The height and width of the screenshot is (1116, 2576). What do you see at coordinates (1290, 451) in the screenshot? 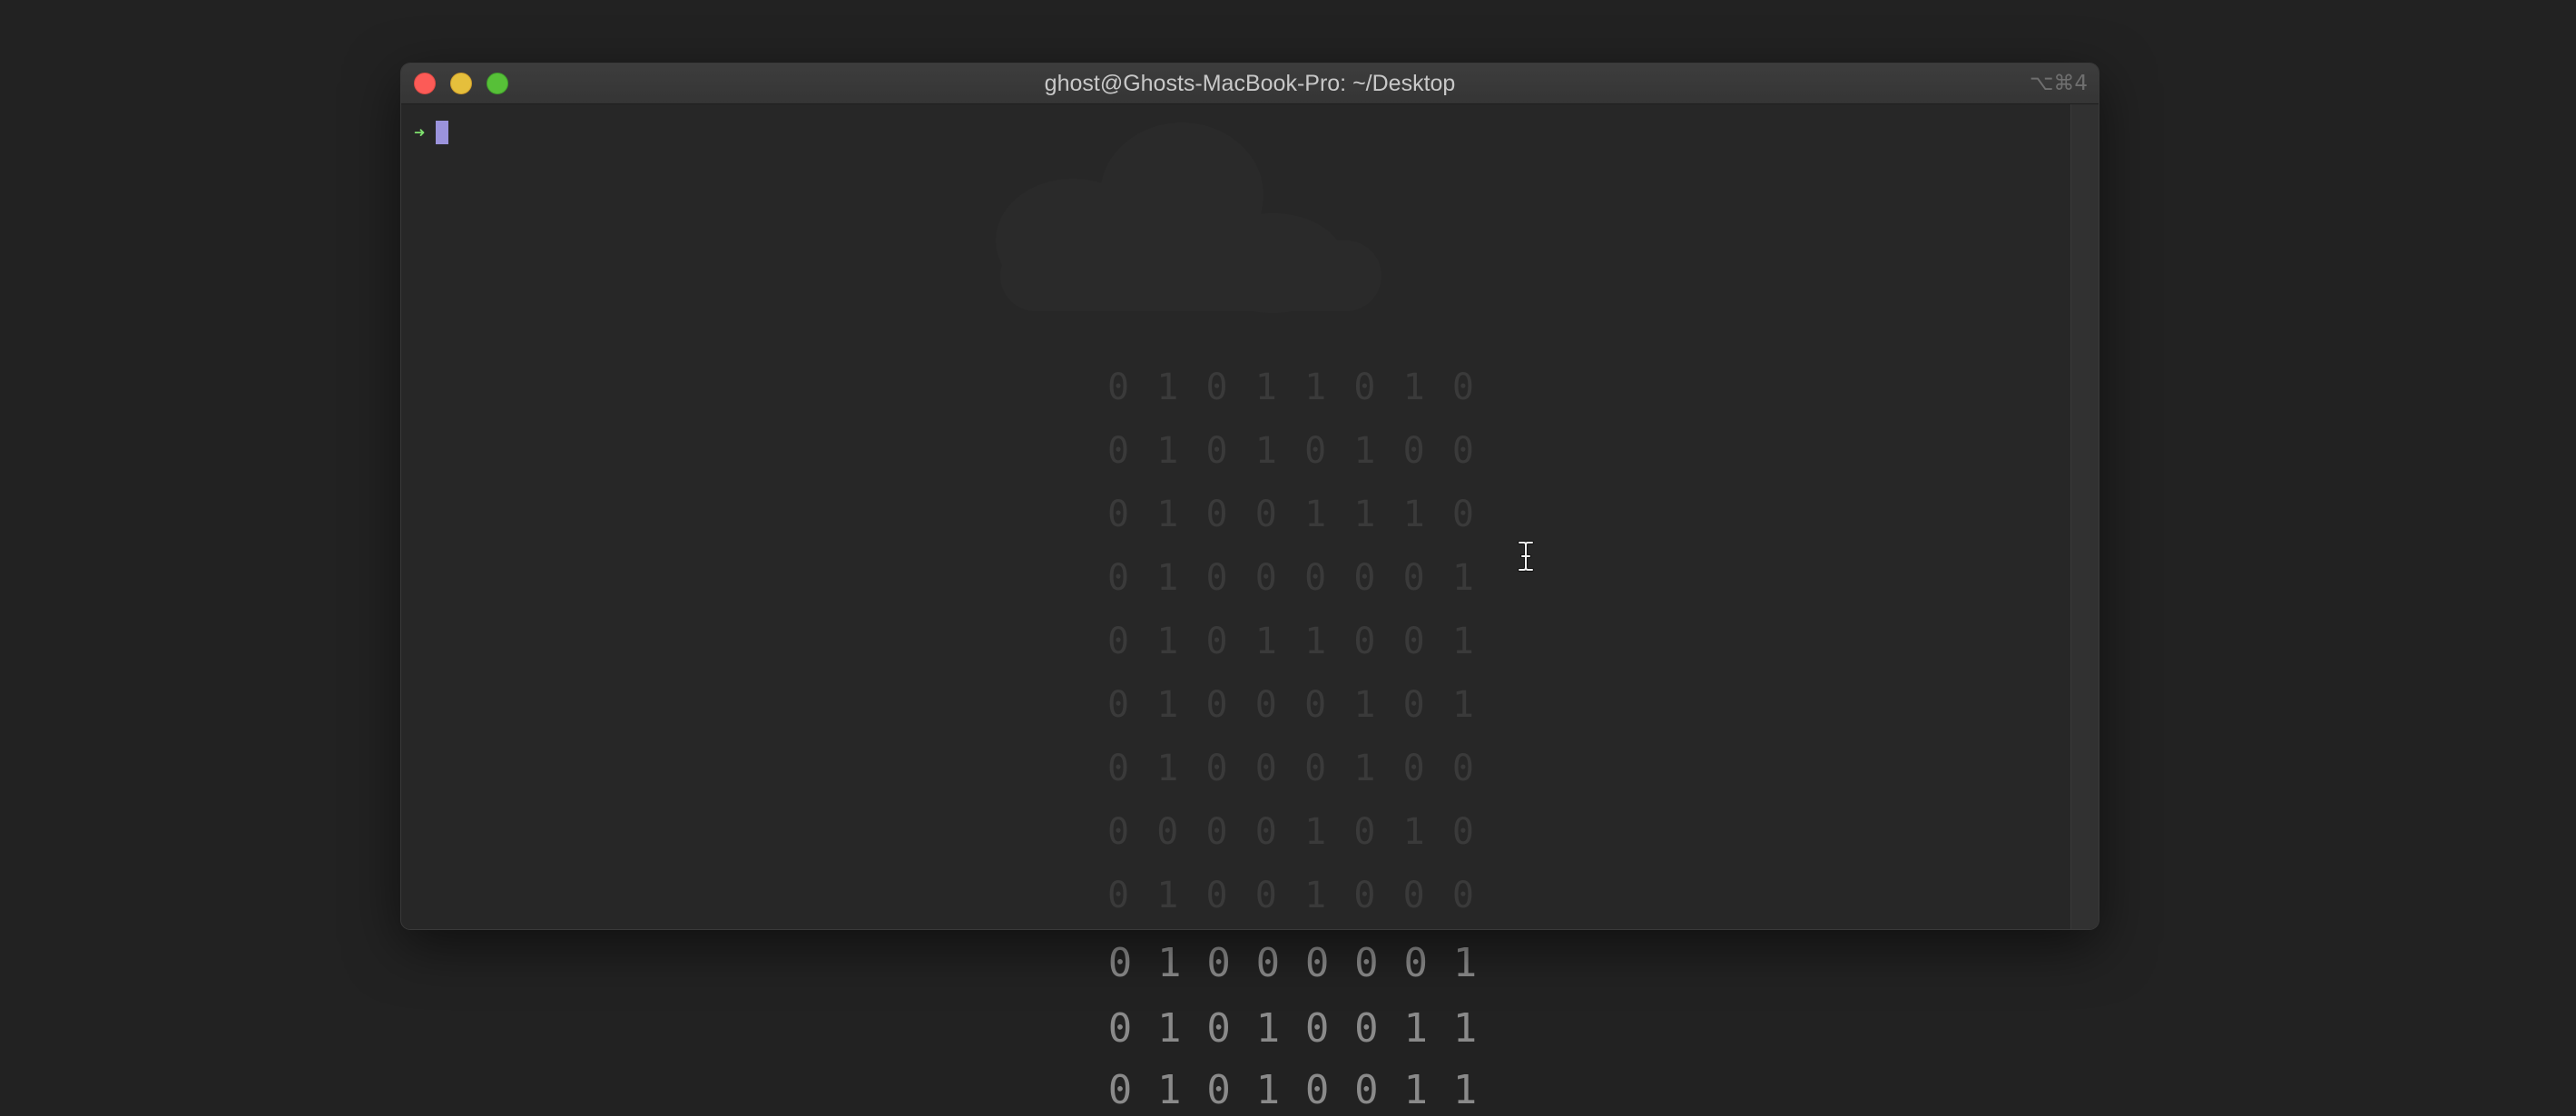
I see `ghost-binary-row: 01010100` at bounding box center [1290, 451].